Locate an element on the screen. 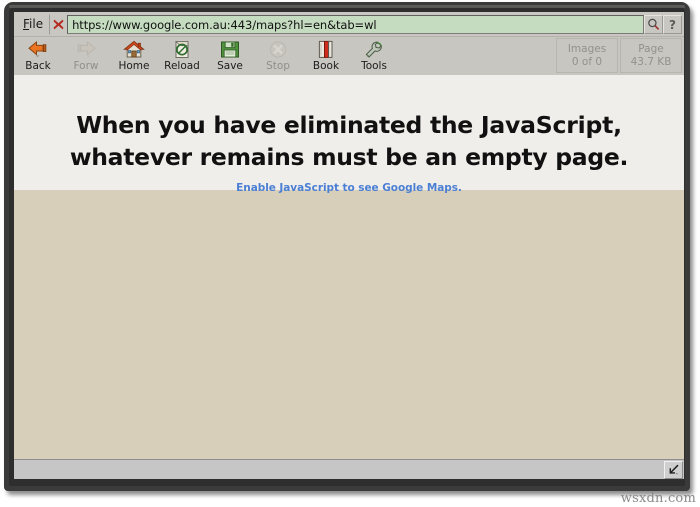  toolbar-button-reload: Reload is located at coordinates (182, 56).